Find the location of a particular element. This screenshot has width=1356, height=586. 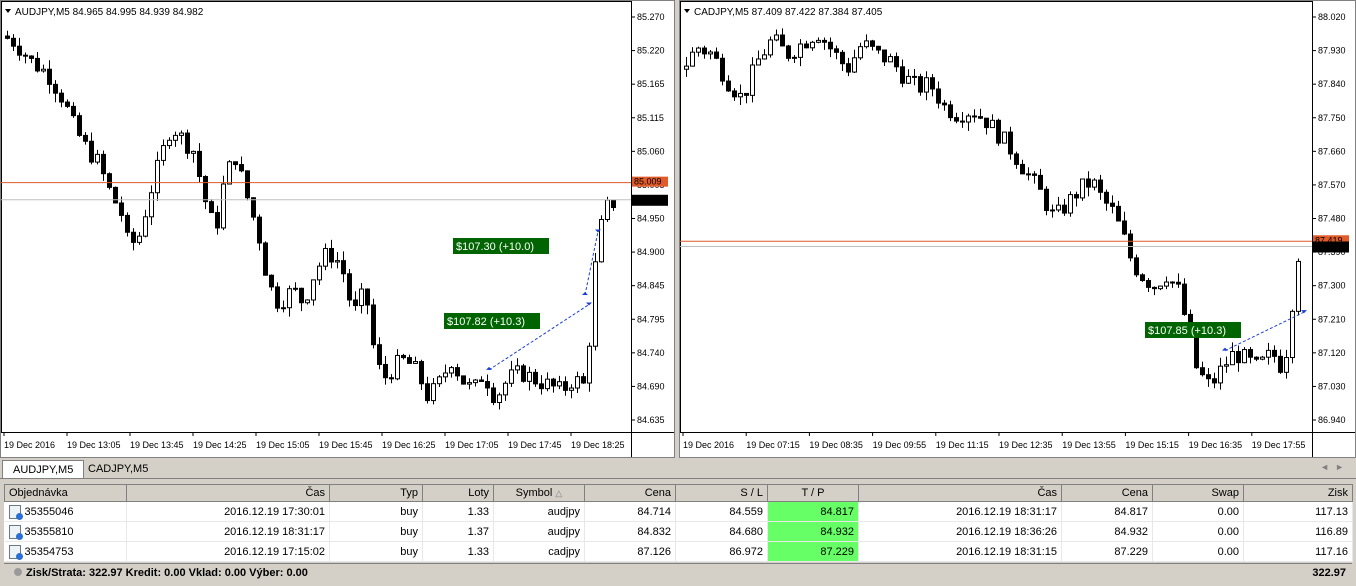

price-tick-label: 87.840 is located at coordinates (1332, 84).